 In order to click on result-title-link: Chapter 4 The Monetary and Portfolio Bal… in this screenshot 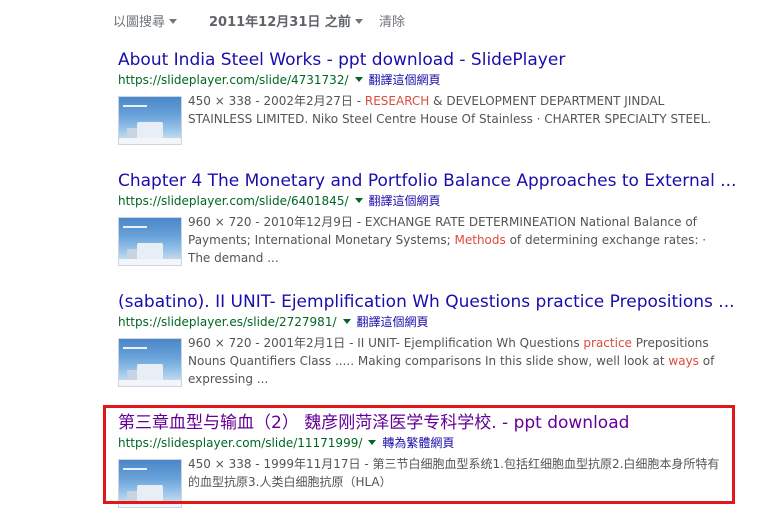, I will do `click(427, 181)`.